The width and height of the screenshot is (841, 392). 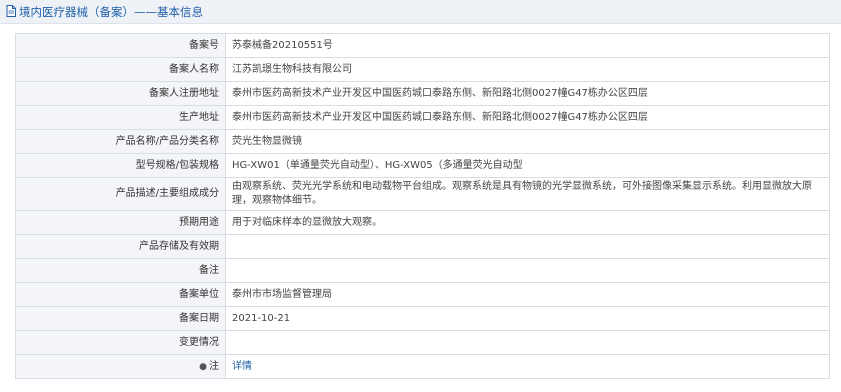 I want to click on row-label: 预期用途, so click(x=120, y=222).